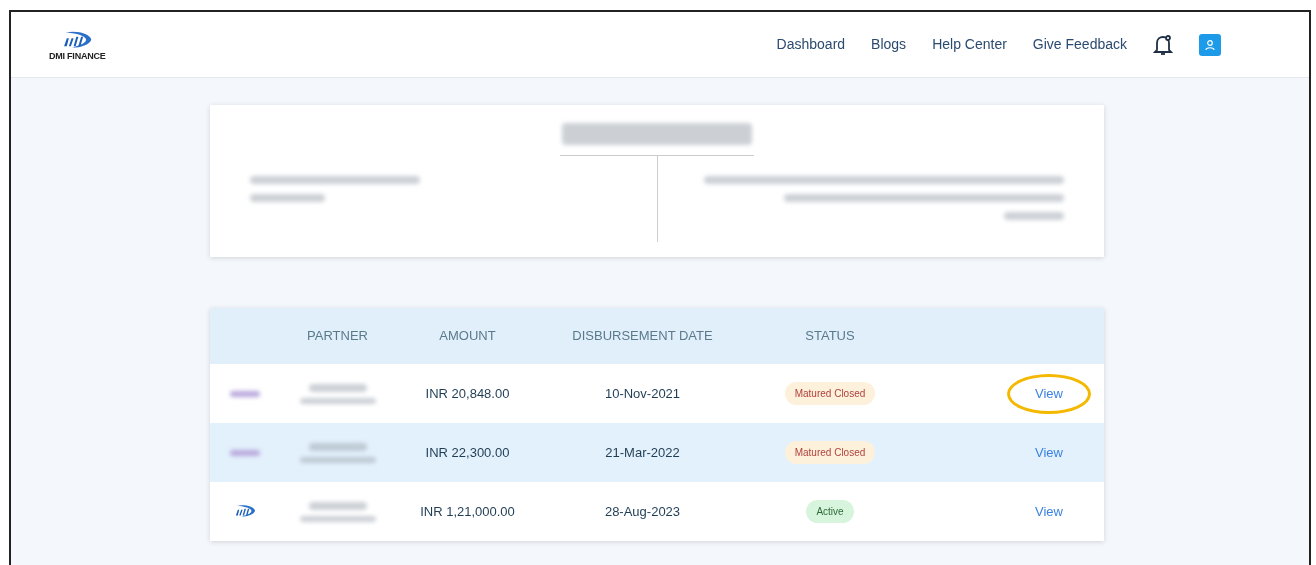 This screenshot has height=565, width=1316. Describe the element at coordinates (467, 393) in the screenshot. I see `amount-cell-text: INR 20,848.00` at that location.